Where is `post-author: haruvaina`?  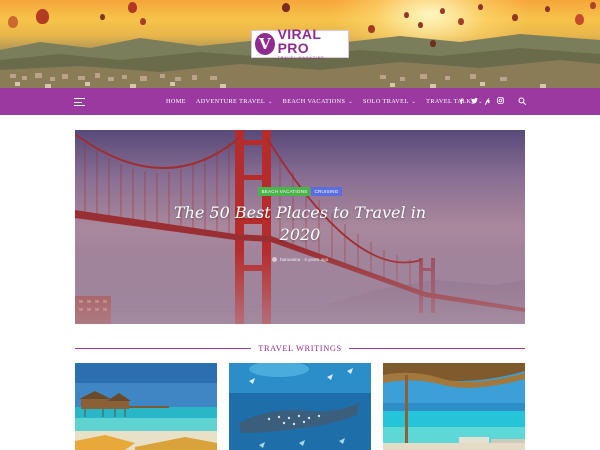
post-author: haruvaina is located at coordinates (290, 259).